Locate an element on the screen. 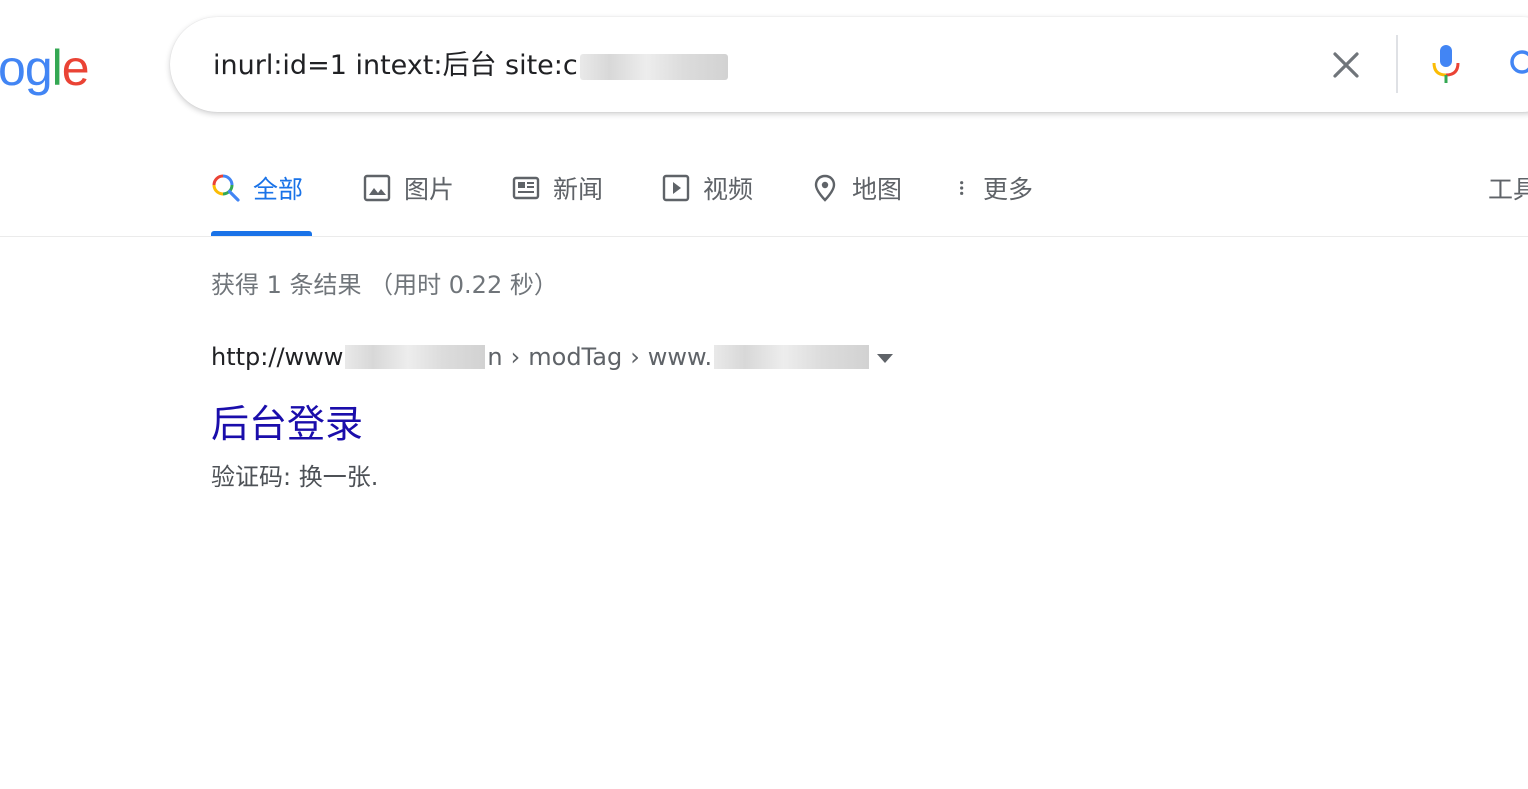 The width and height of the screenshot is (1528, 789). active-tab-indicator is located at coordinates (261, 233).